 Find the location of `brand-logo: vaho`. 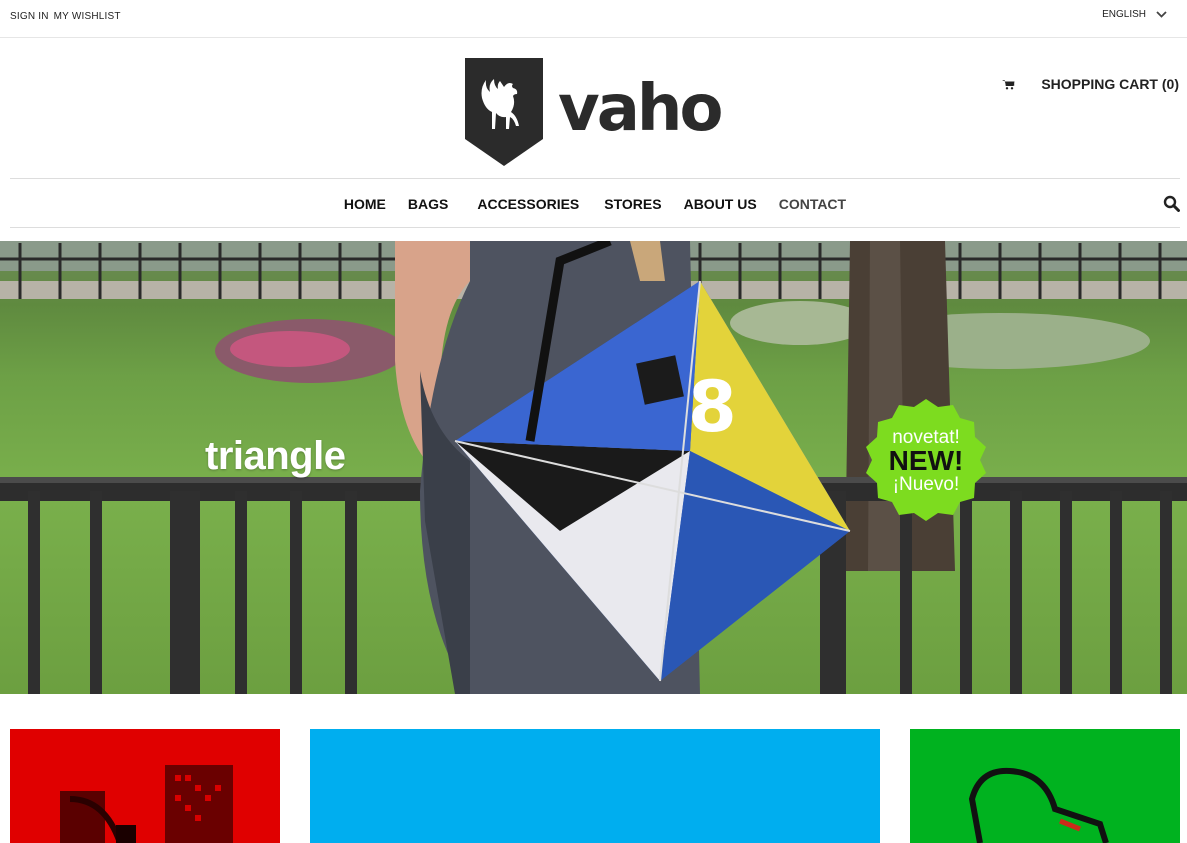

brand-logo: vaho is located at coordinates (593, 112).